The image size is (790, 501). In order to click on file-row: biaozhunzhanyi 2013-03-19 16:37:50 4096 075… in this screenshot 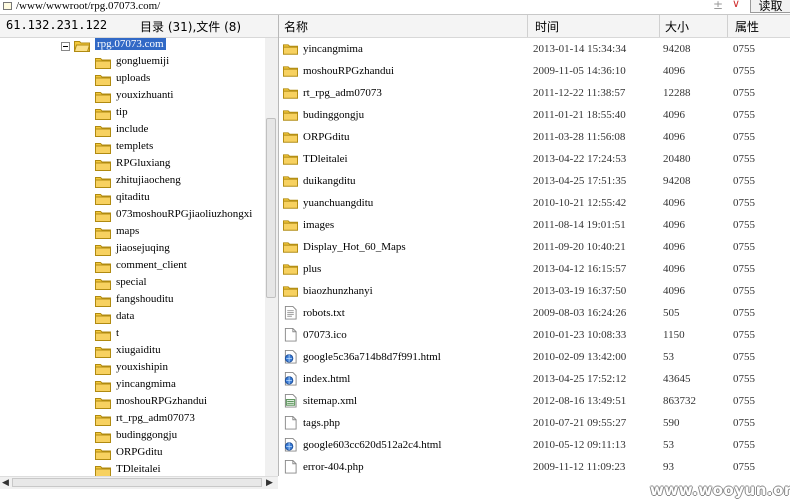, I will do `click(534, 291)`.